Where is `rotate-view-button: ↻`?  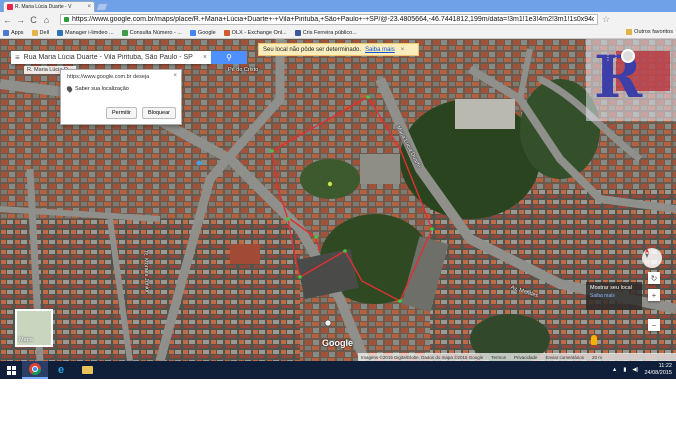
rotate-view-button: ↻ is located at coordinates (654, 278).